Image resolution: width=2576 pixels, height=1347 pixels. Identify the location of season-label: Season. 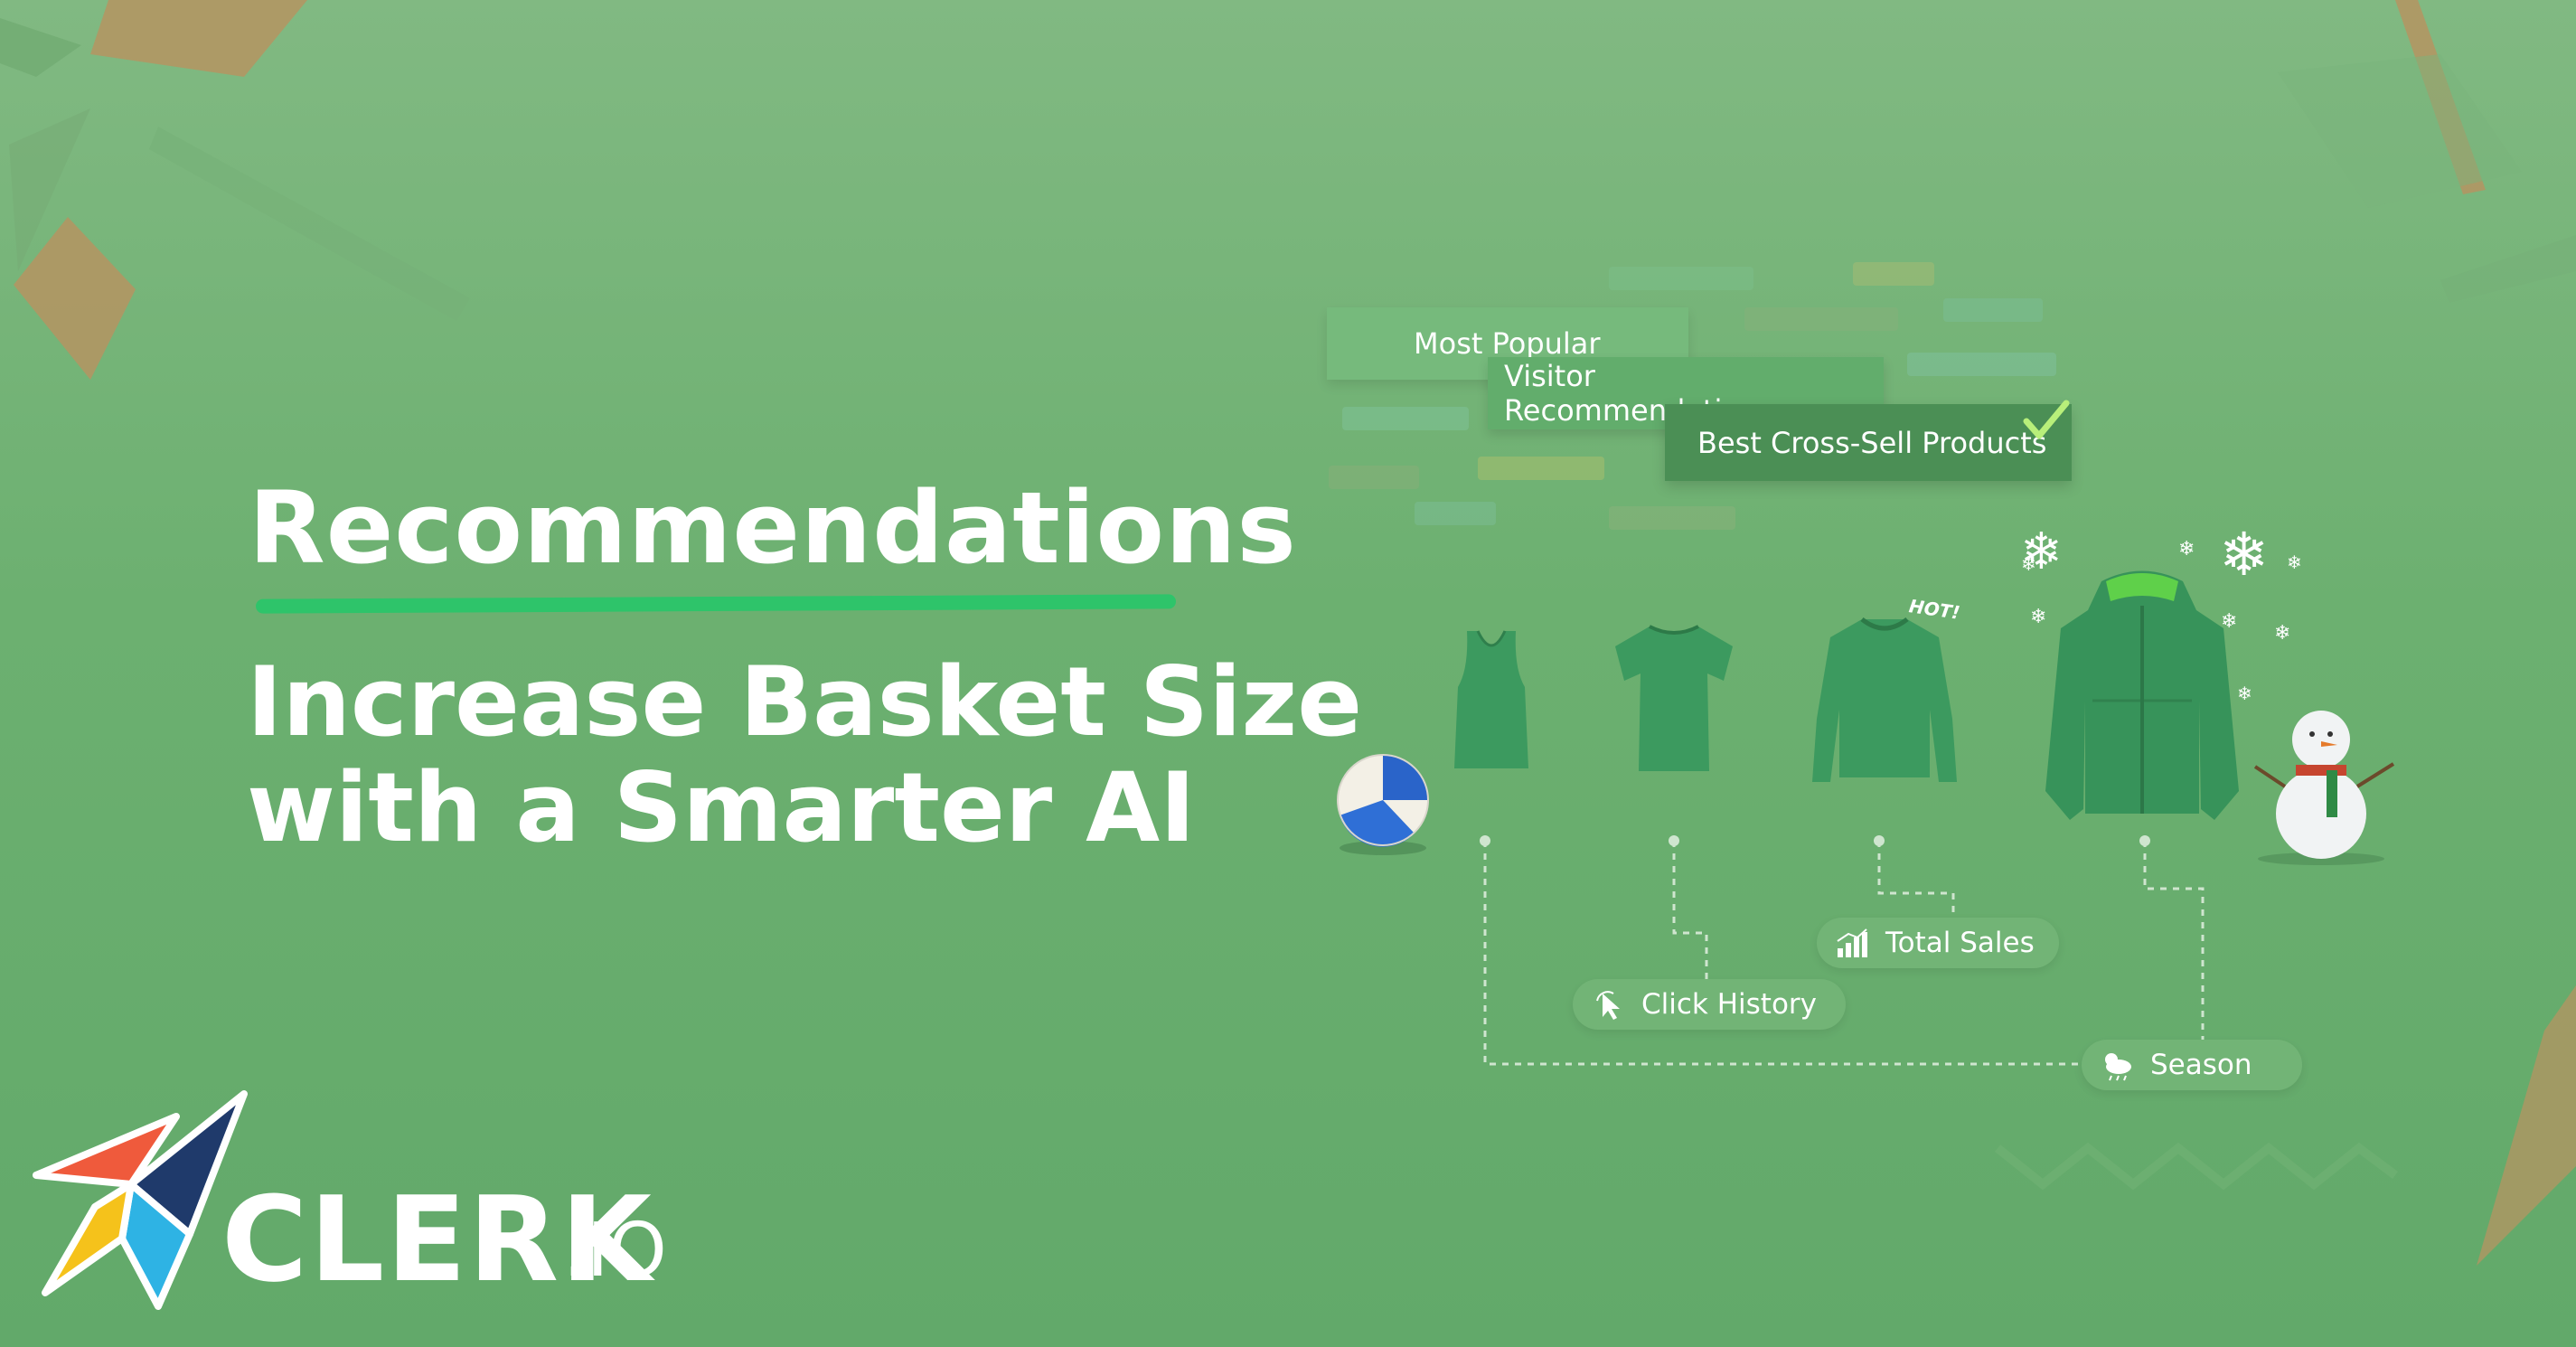
(2201, 1065).